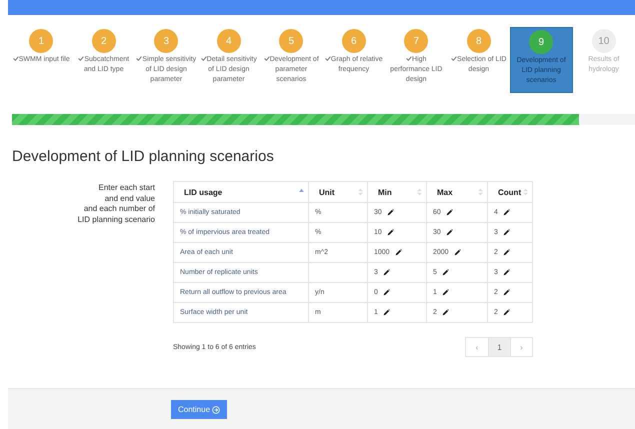 The width and height of the screenshot is (635, 429). What do you see at coordinates (457, 192) in the screenshot?
I see `column-header: Max` at bounding box center [457, 192].